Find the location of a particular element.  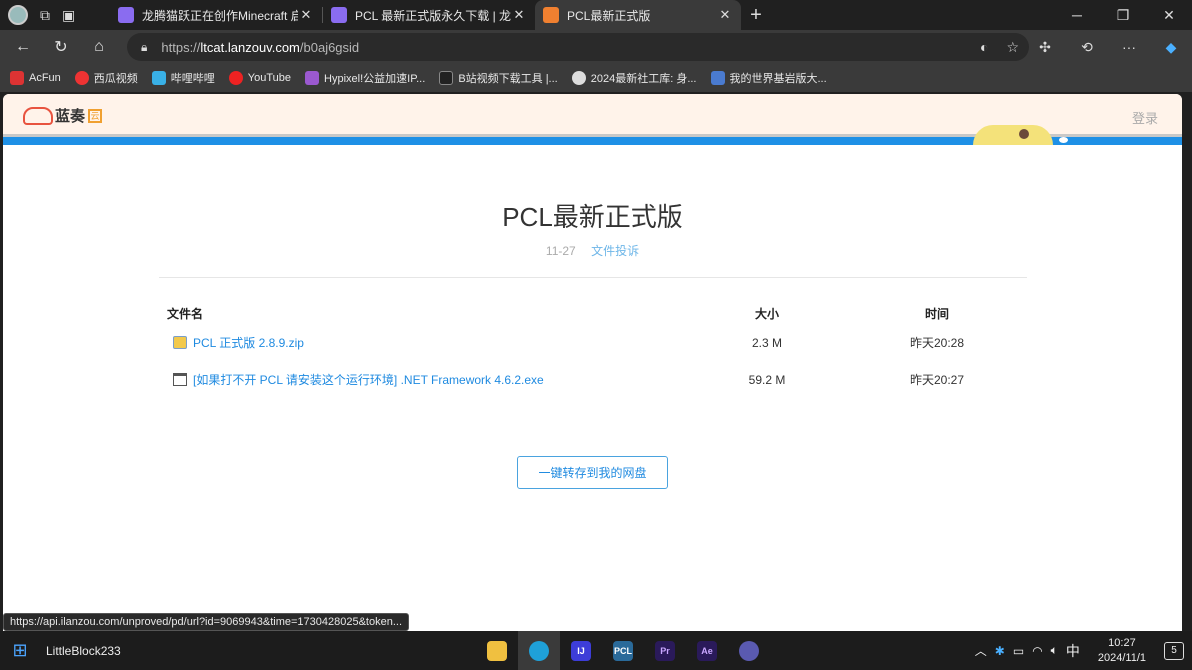

back-icon: ← is located at coordinates (23, 47).